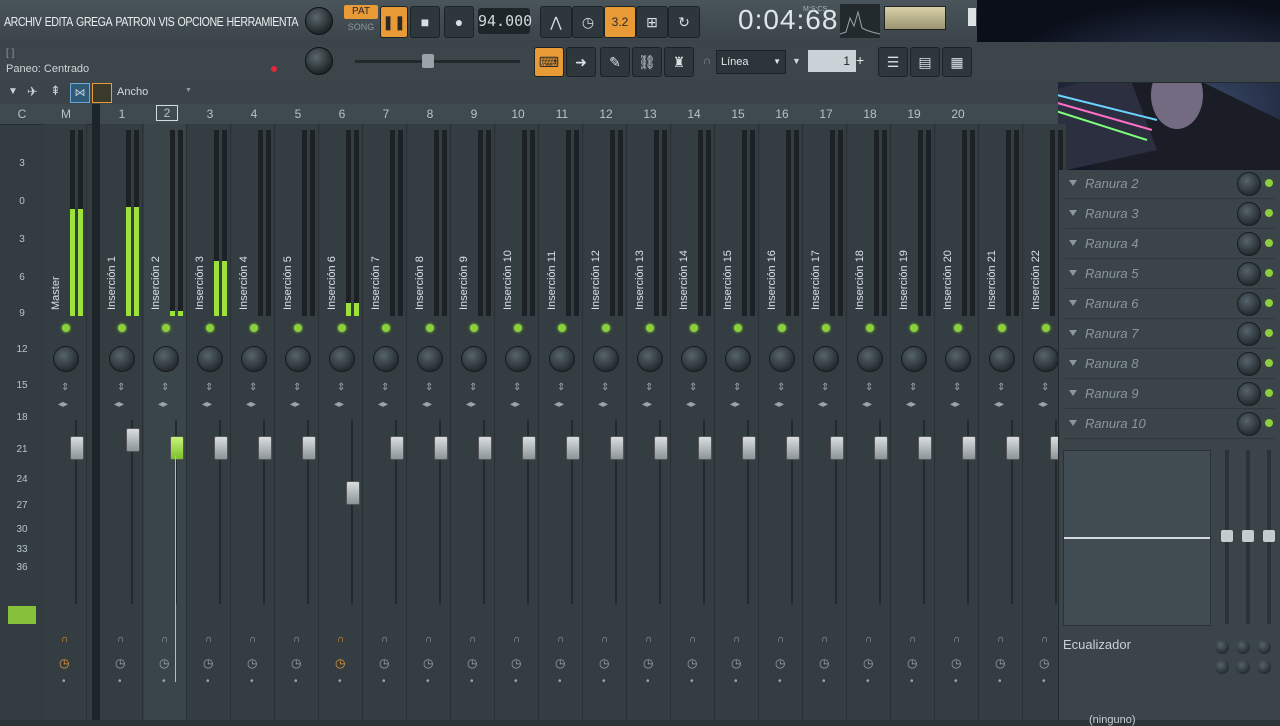 The width and height of the screenshot is (1280, 726). Describe the element at coordinates (509, 245) in the screenshot. I see `track-name: Inserción 10` at that location.